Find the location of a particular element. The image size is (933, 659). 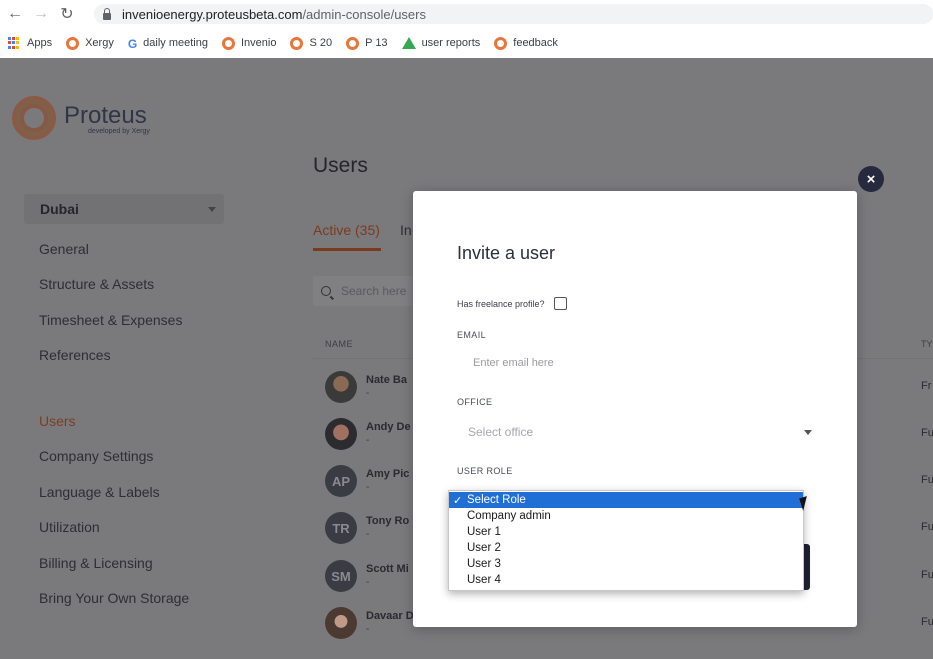

table-row: SM Scott Mi - is located at coordinates (375, 577).